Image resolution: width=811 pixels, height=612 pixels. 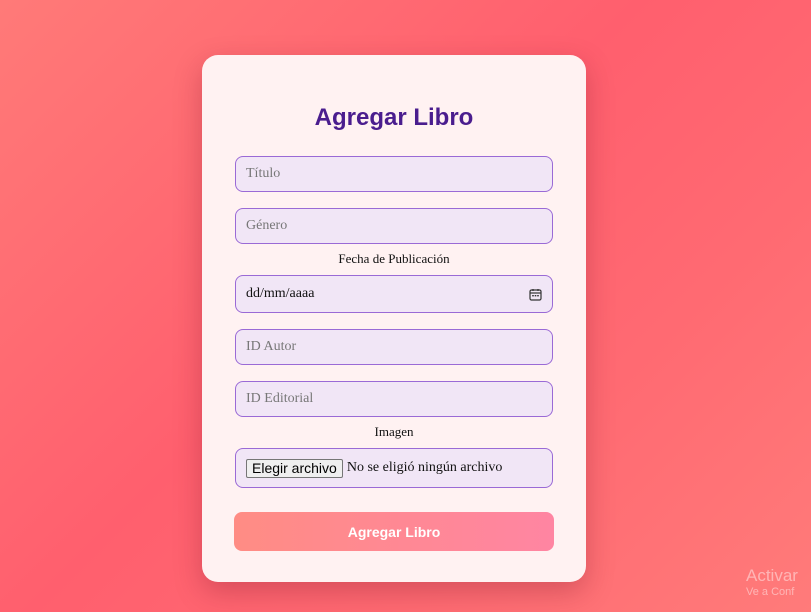 What do you see at coordinates (294, 468) in the screenshot?
I see `choose-file-button: Elegir archivo` at bounding box center [294, 468].